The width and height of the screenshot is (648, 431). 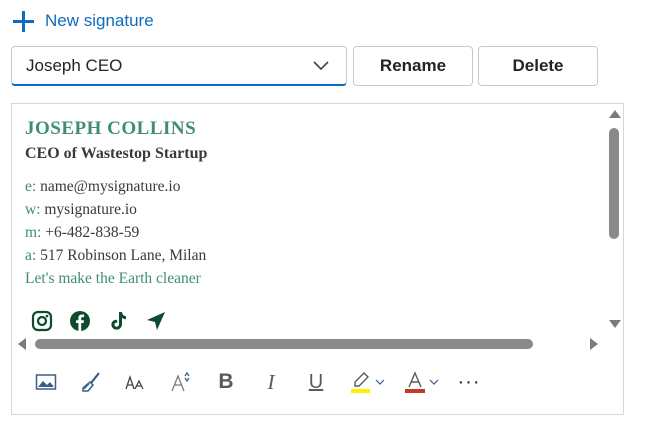 What do you see at coordinates (538, 66) in the screenshot?
I see `delete-button: Delete` at bounding box center [538, 66].